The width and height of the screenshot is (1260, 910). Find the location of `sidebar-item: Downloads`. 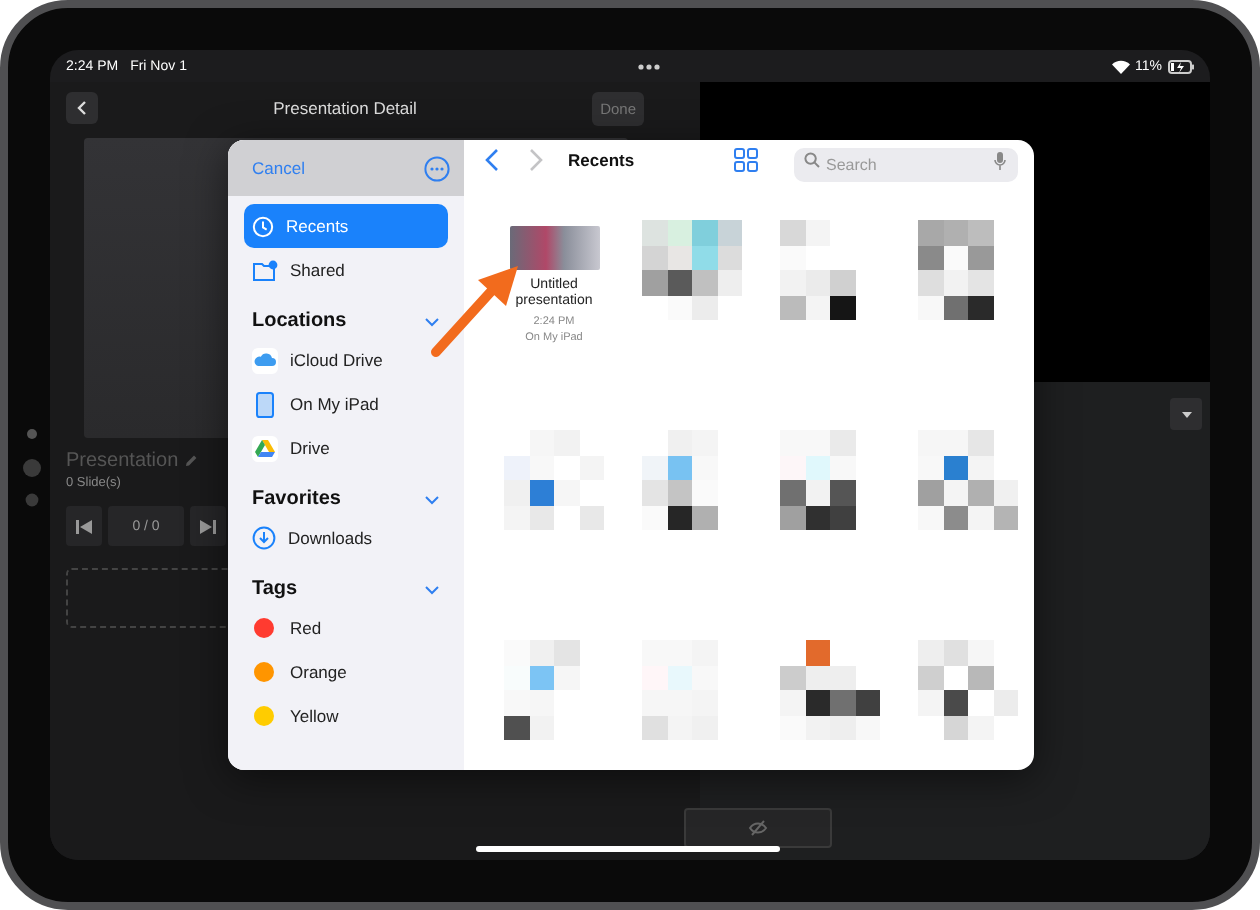

sidebar-item: Downloads is located at coordinates (346, 538).